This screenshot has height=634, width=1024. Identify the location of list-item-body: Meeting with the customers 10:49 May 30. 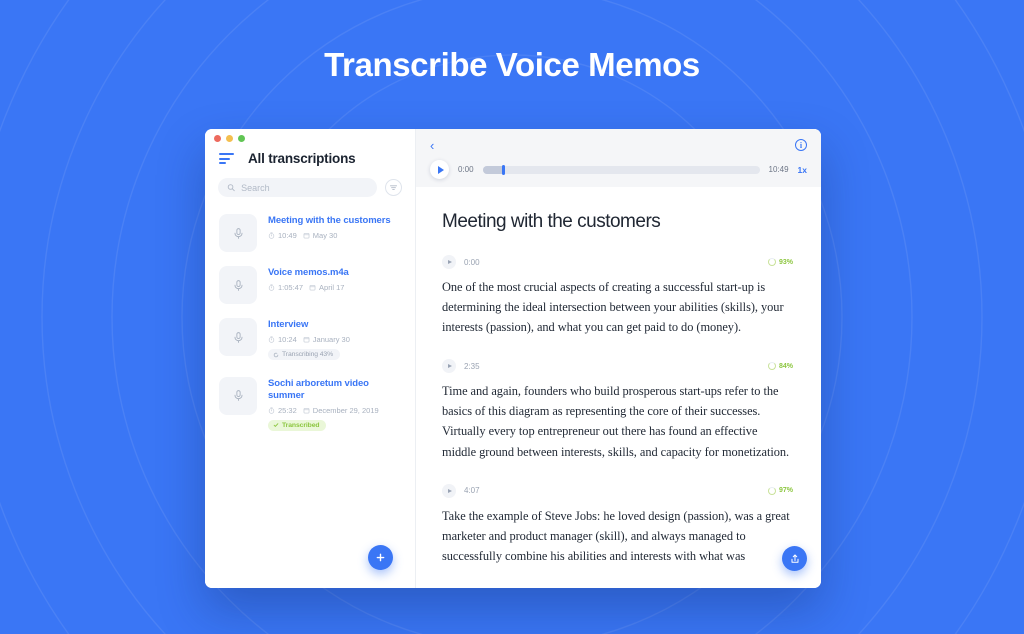
(334, 233).